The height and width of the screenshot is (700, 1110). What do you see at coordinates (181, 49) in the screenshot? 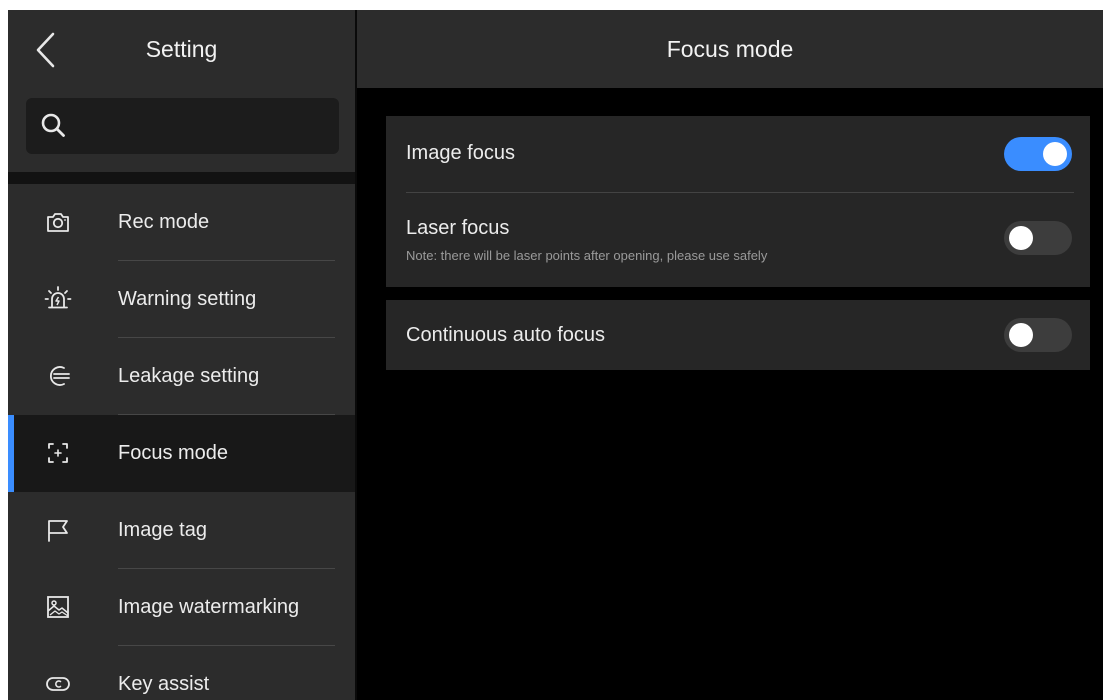
I see `sidebar-header: Setting` at bounding box center [181, 49].